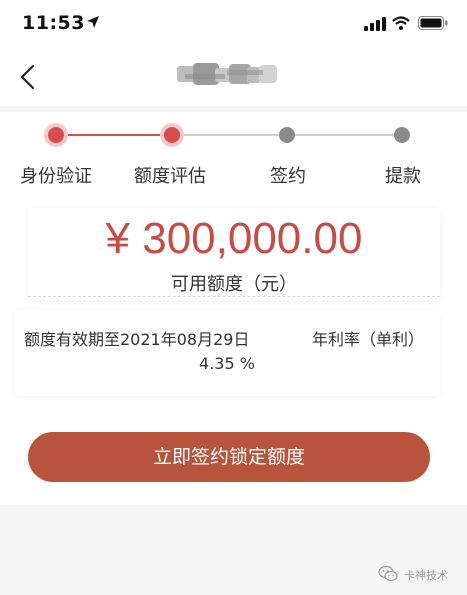 The image size is (467, 595). I want to click on step-dot-withdraw, so click(402, 135).